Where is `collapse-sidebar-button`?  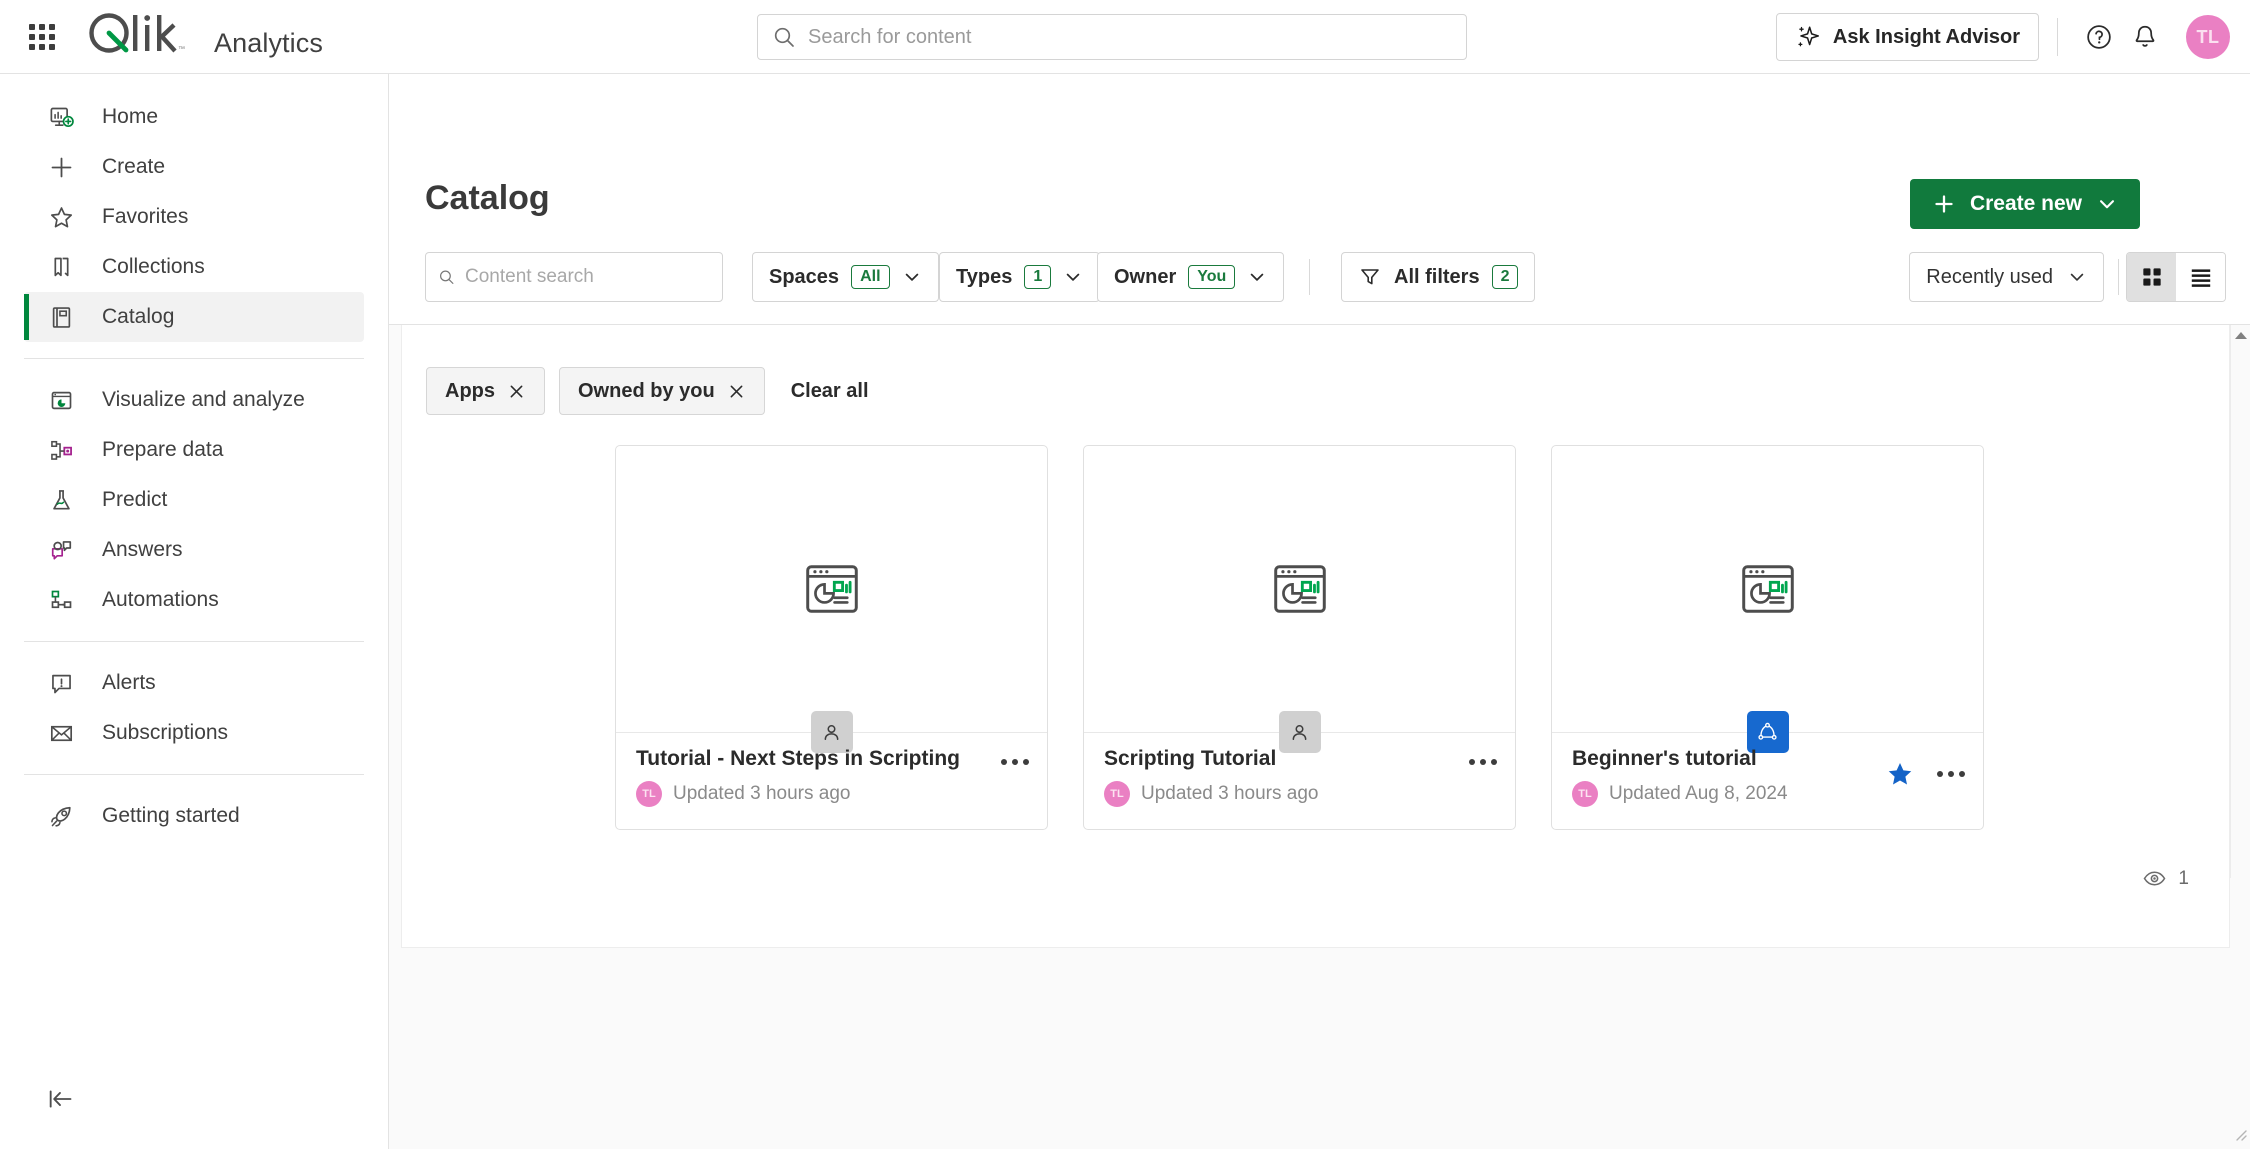
collapse-sidebar-button is located at coordinates (60, 1099).